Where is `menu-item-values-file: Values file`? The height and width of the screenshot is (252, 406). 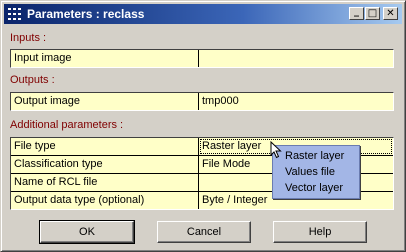 menu-item-values-file: Values file is located at coordinates (310, 172).